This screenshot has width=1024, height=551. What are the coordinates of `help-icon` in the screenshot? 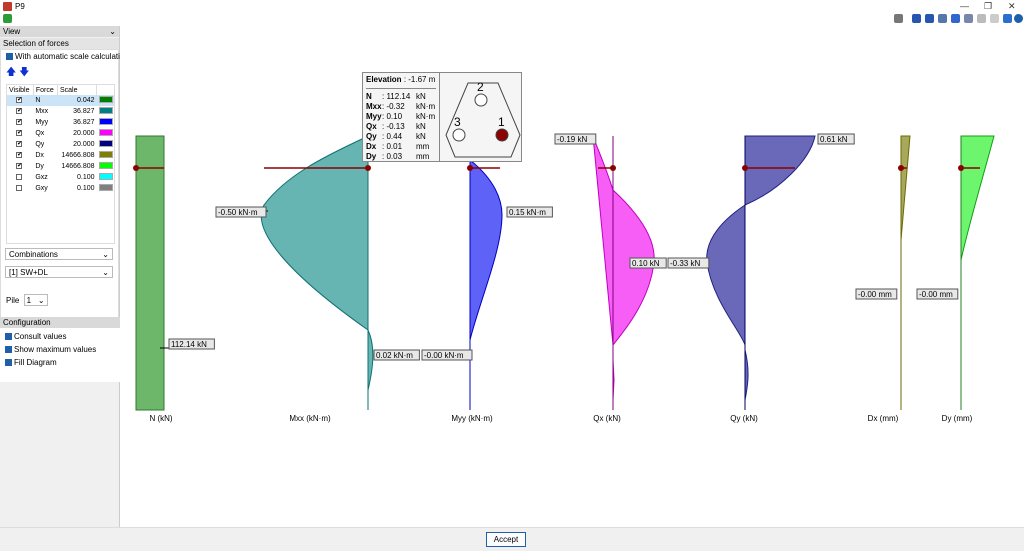 It's located at (1018, 18).